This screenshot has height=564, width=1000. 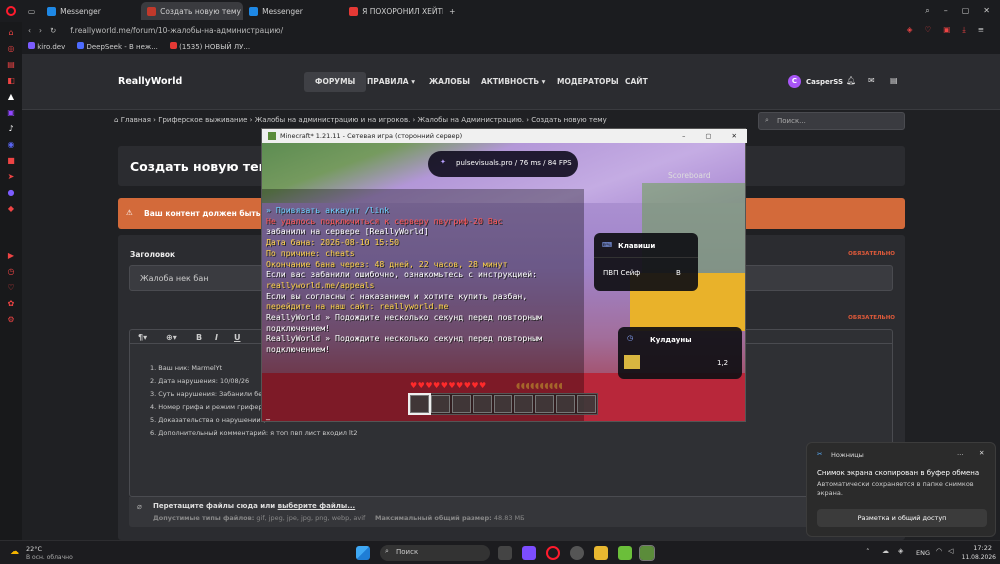 What do you see at coordinates (11, 176) in the screenshot?
I see `telegram-icon: ➤` at bounding box center [11, 176].